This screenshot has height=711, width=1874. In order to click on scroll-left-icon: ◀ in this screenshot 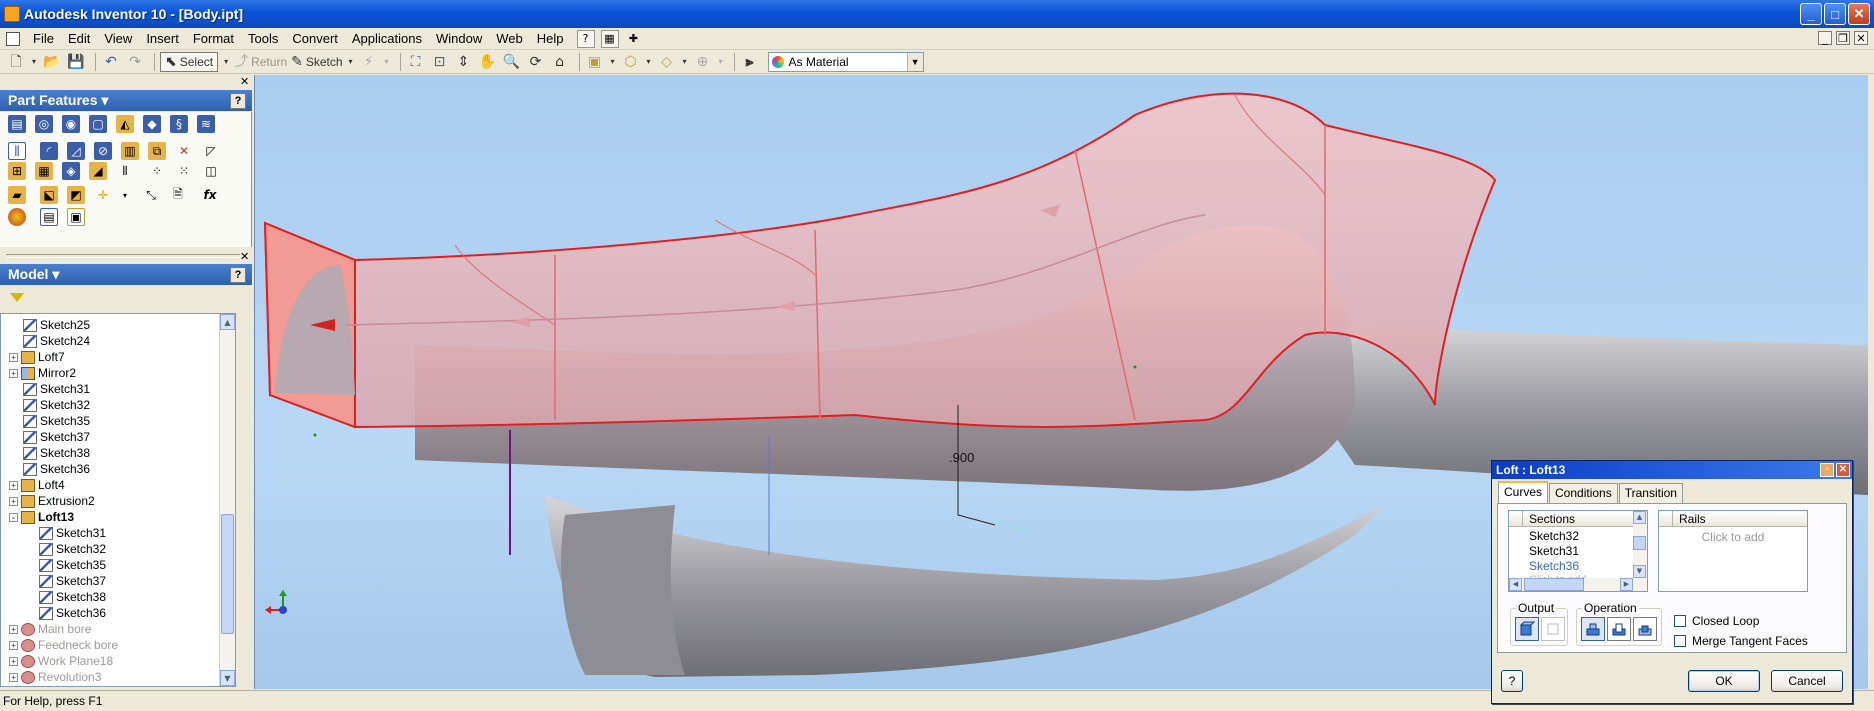, I will do `click(1515, 584)`.